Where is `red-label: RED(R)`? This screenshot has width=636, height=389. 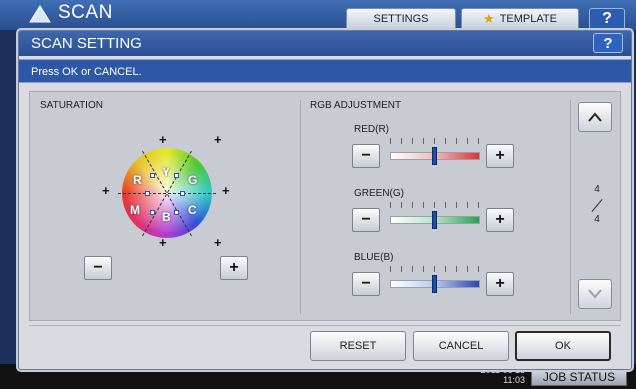
red-label: RED(R) is located at coordinates (371, 129).